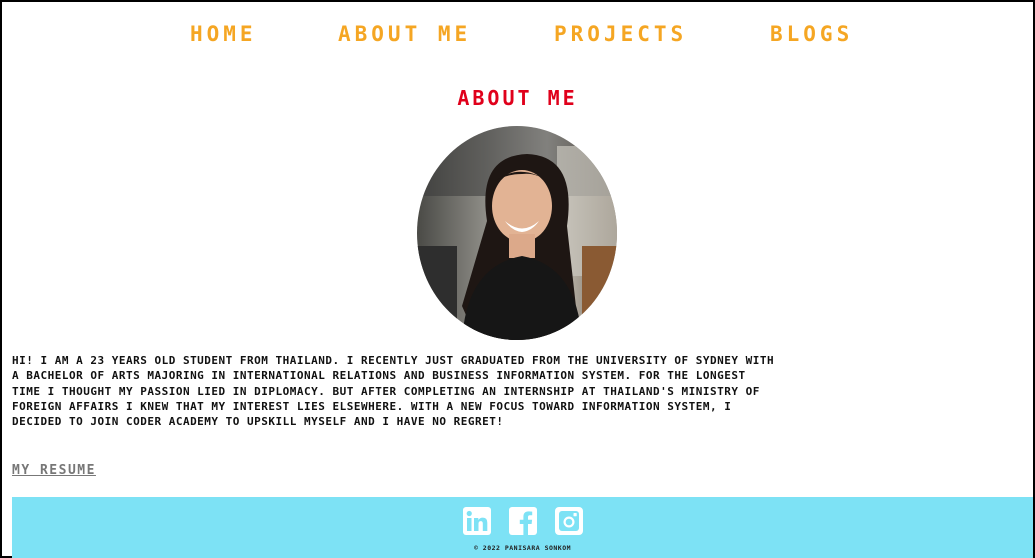  I want to click on page-title: ABOUT ME, so click(517, 98).